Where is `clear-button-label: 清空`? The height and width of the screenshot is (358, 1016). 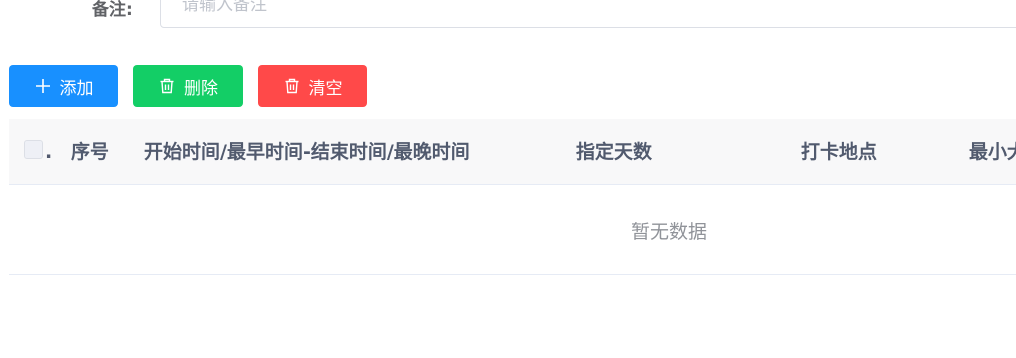
clear-button-label: 清空 is located at coordinates (325, 88).